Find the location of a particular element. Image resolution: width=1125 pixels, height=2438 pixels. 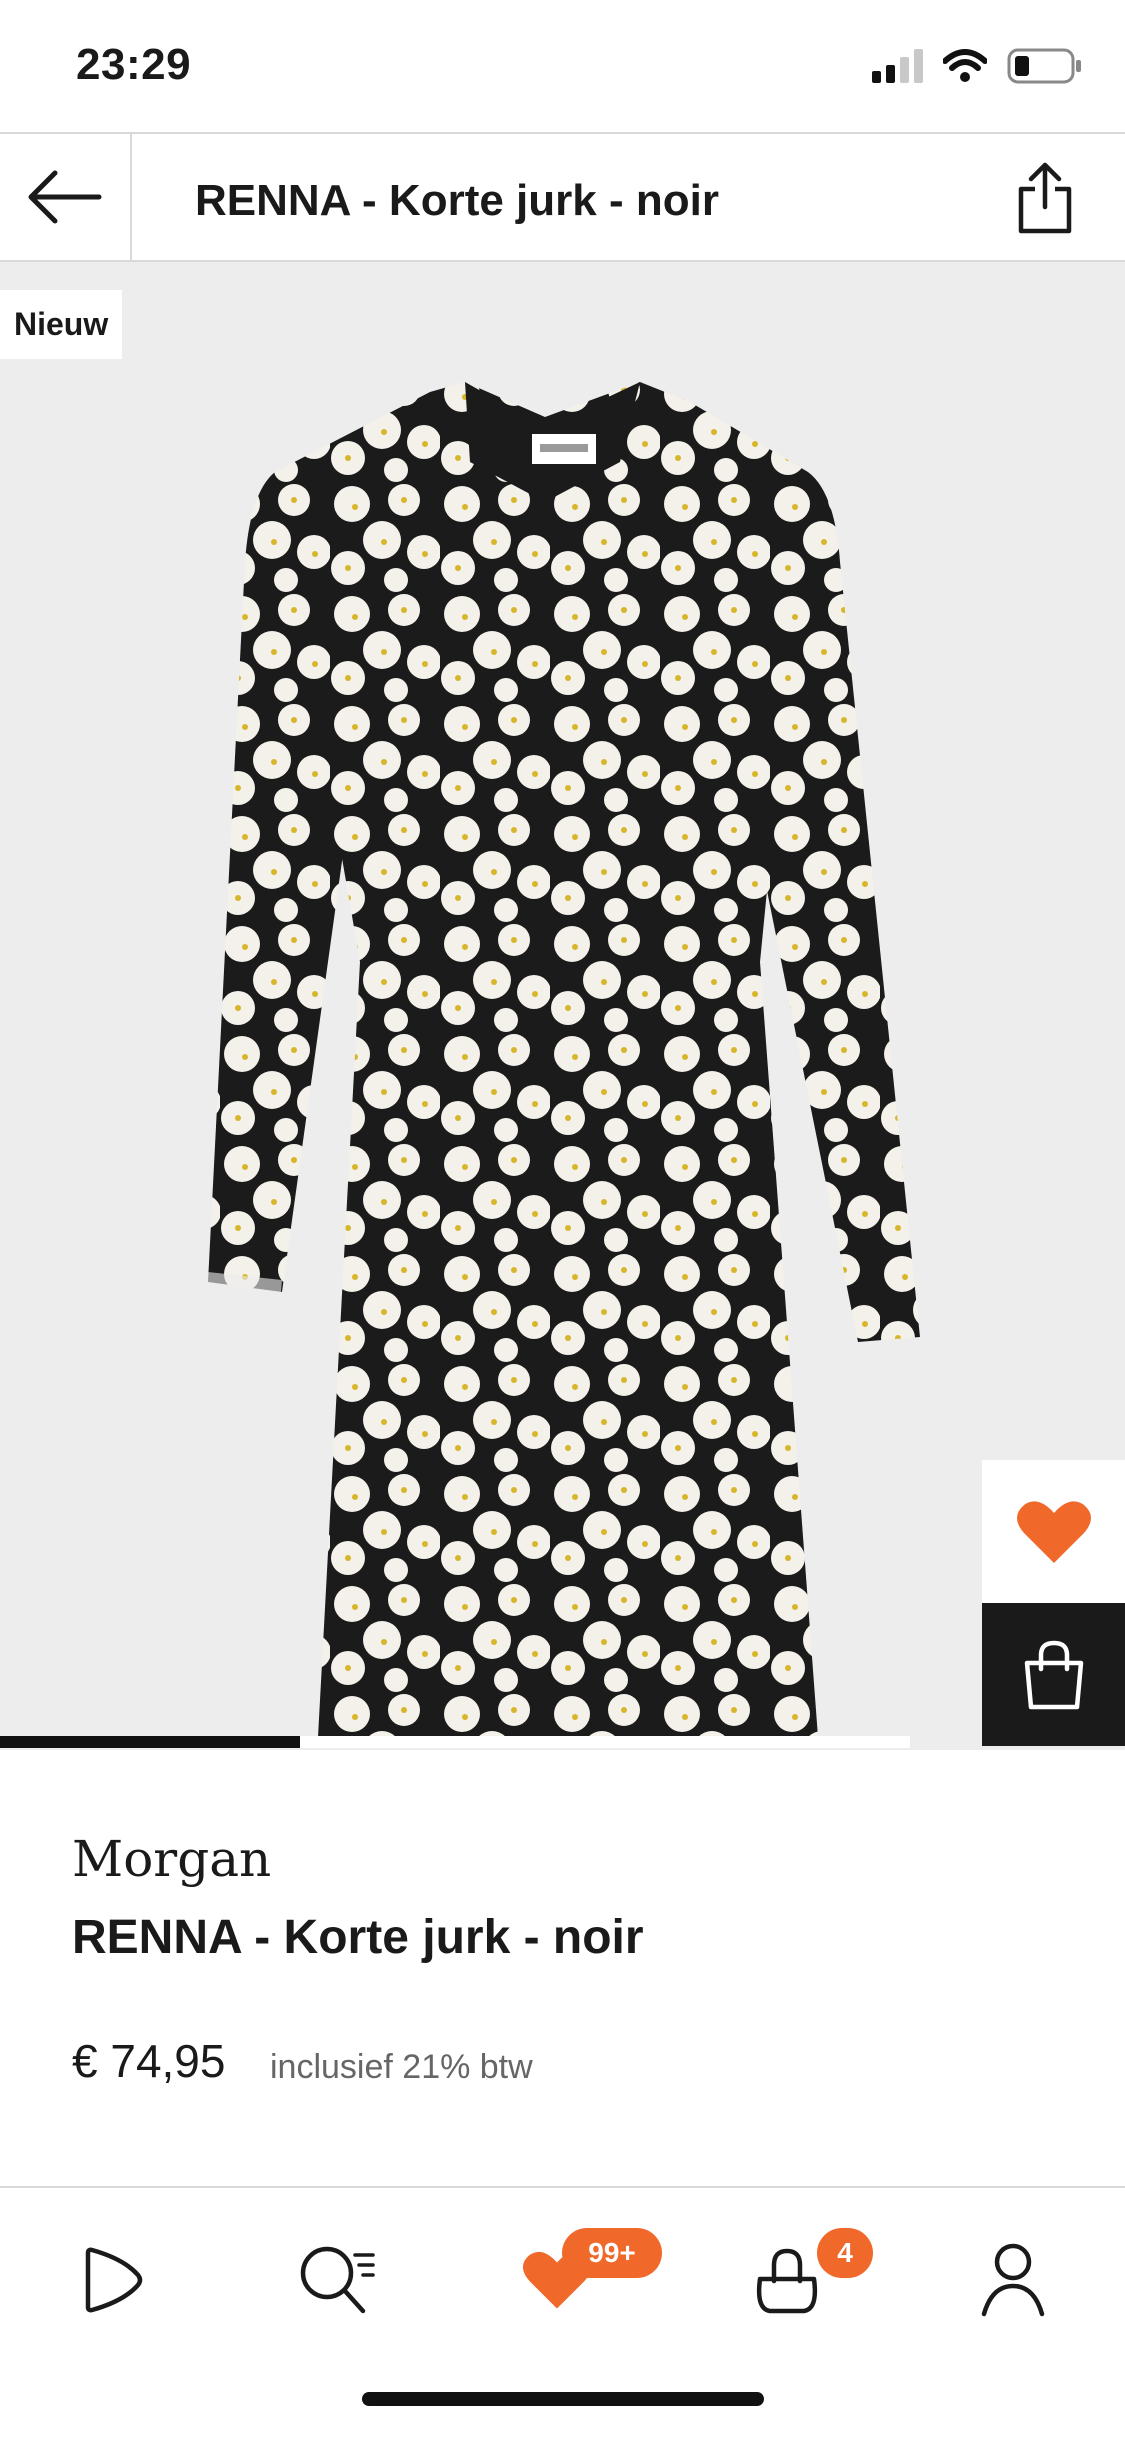

shopping-bag-icon is located at coordinates (1053, 1674).